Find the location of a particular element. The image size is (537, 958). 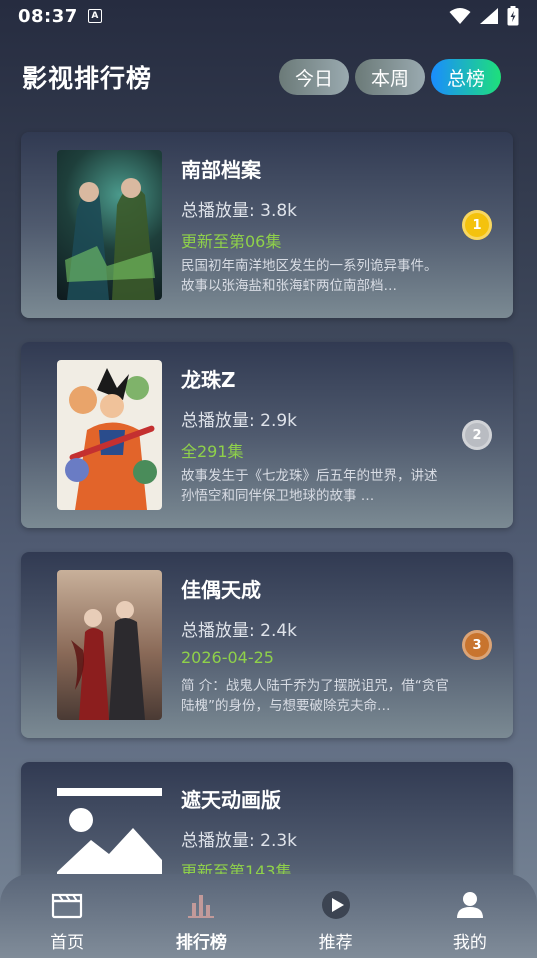

page-title: 影视排行榜 is located at coordinates (87, 78).